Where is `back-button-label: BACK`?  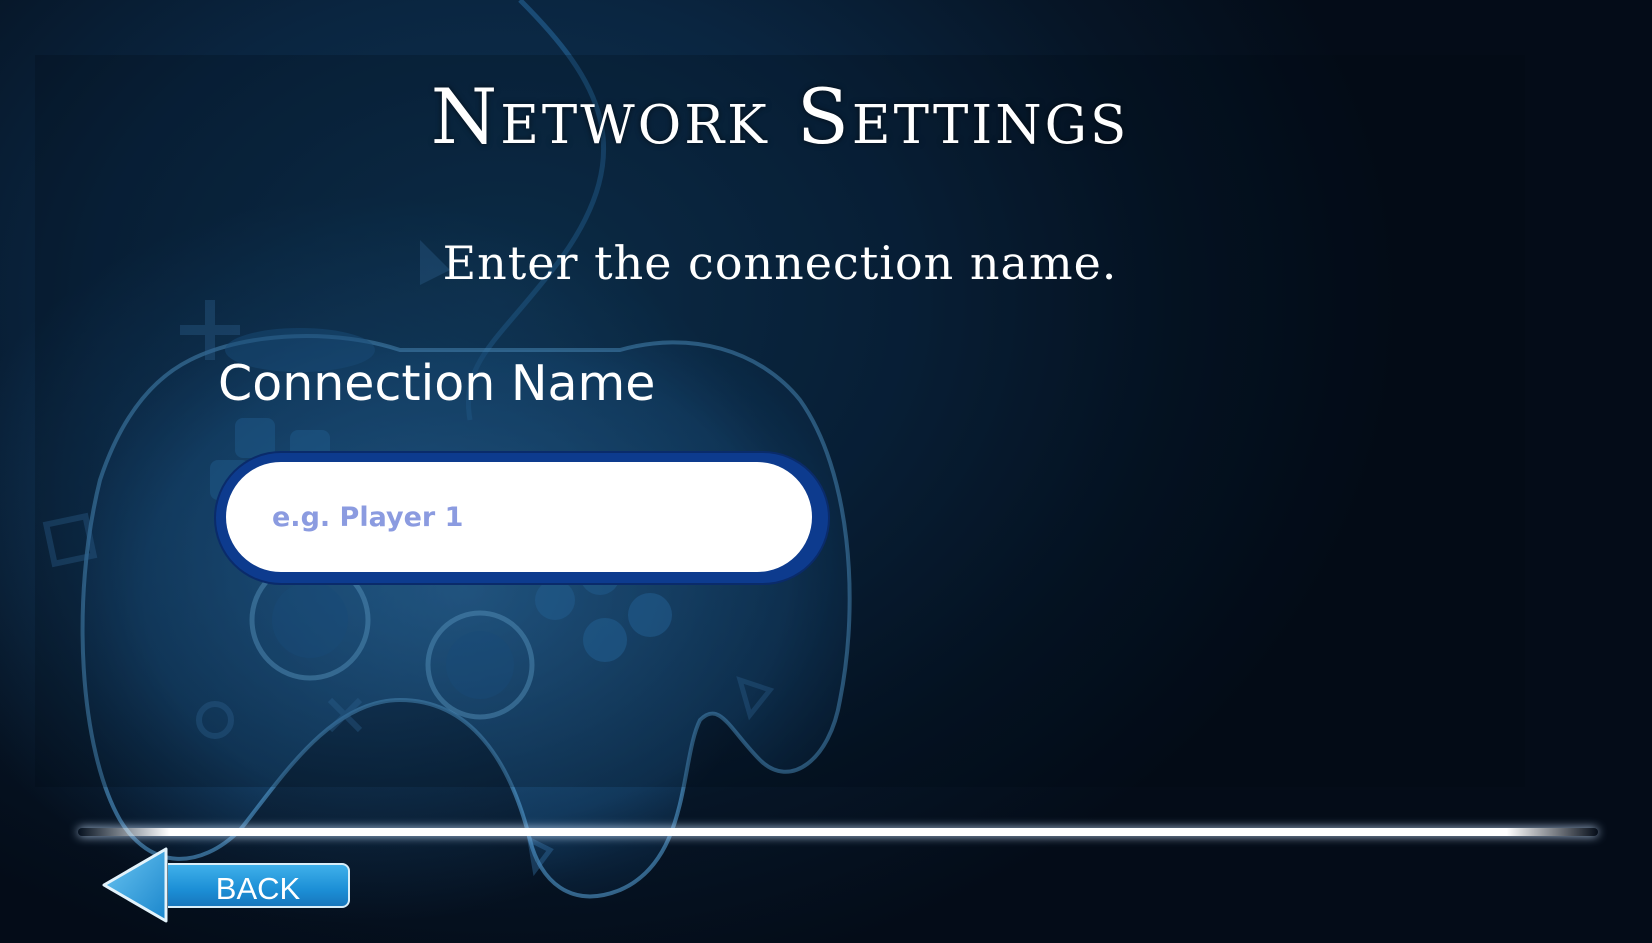
back-button-label: BACK is located at coordinates (258, 888).